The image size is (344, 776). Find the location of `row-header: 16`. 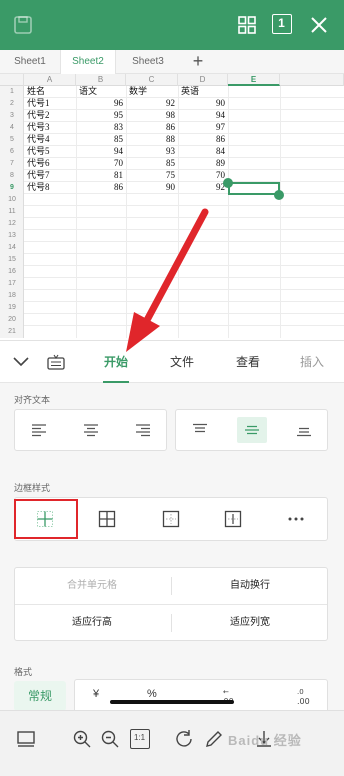

row-header: 16 is located at coordinates (12, 271).